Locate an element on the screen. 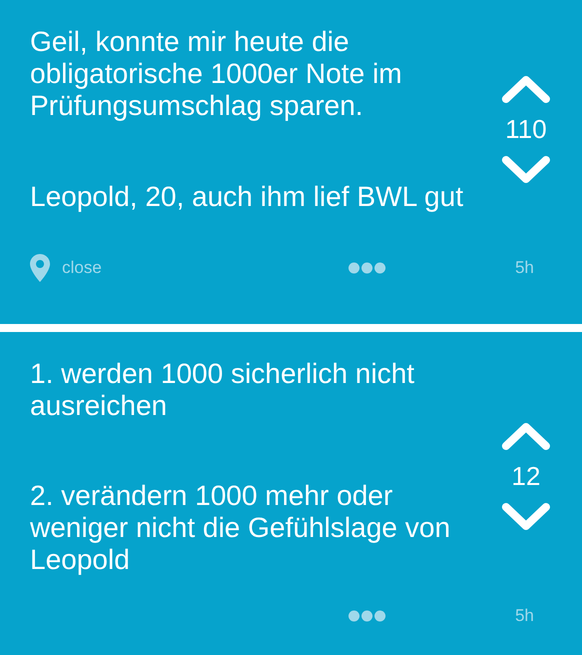  location-pin-icon is located at coordinates (40, 268).